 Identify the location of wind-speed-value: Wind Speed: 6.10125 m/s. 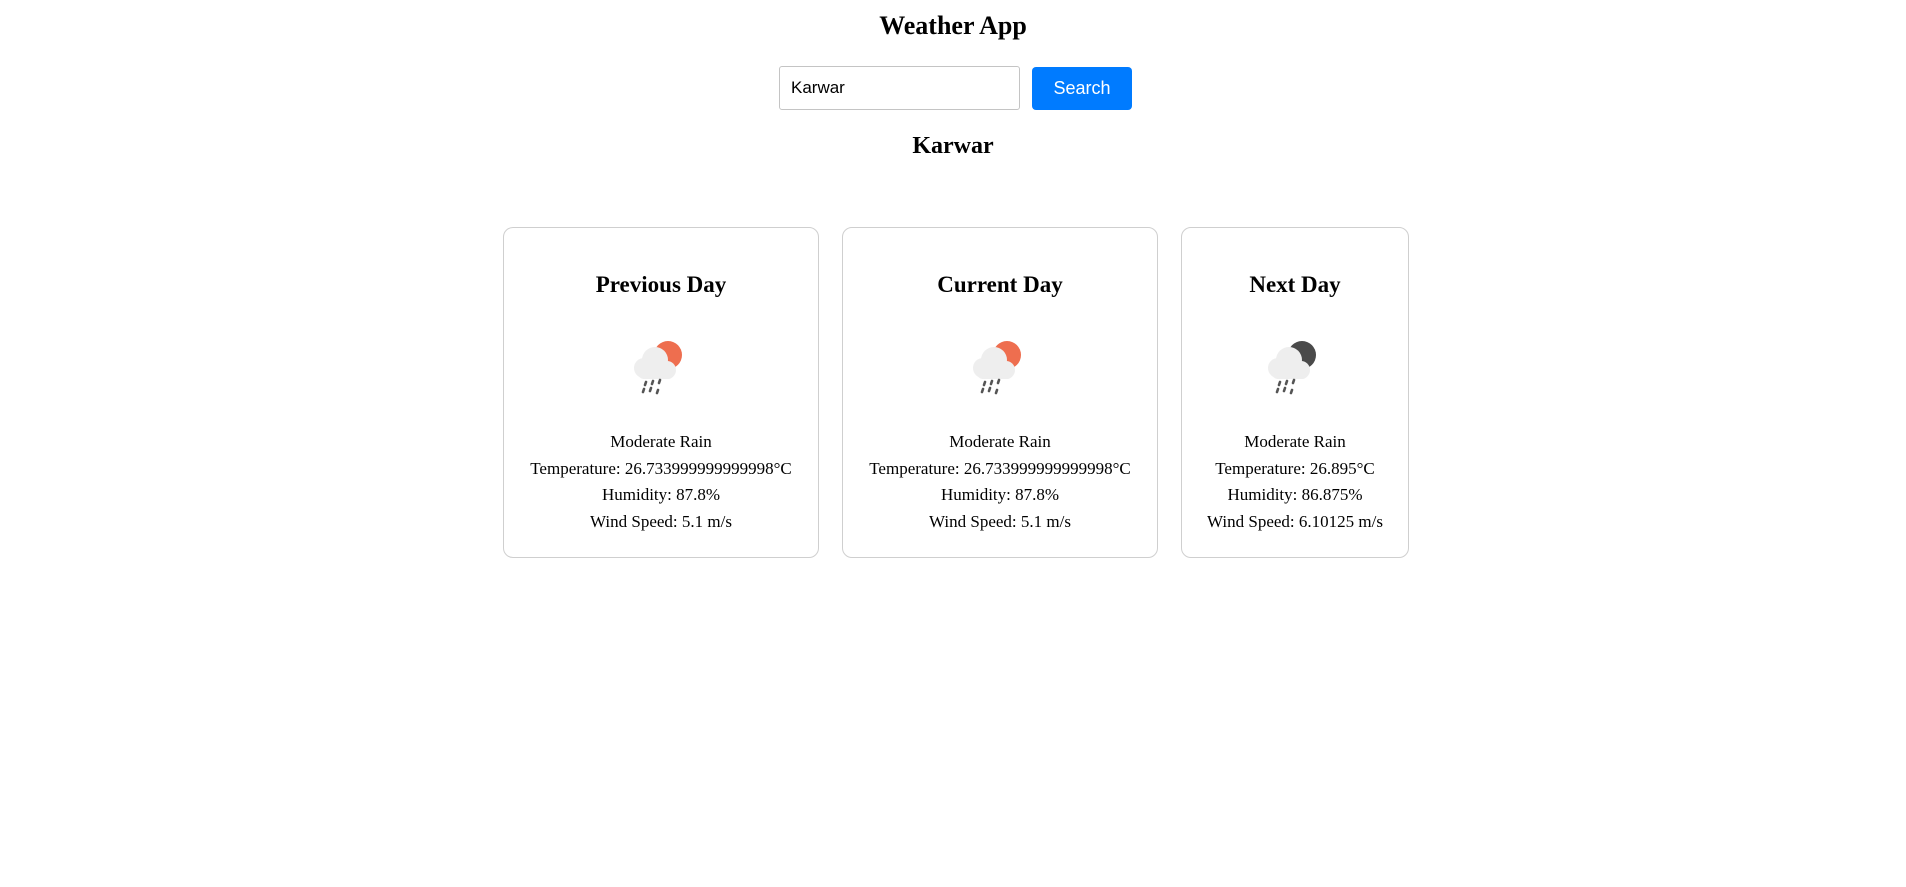
(1295, 521).